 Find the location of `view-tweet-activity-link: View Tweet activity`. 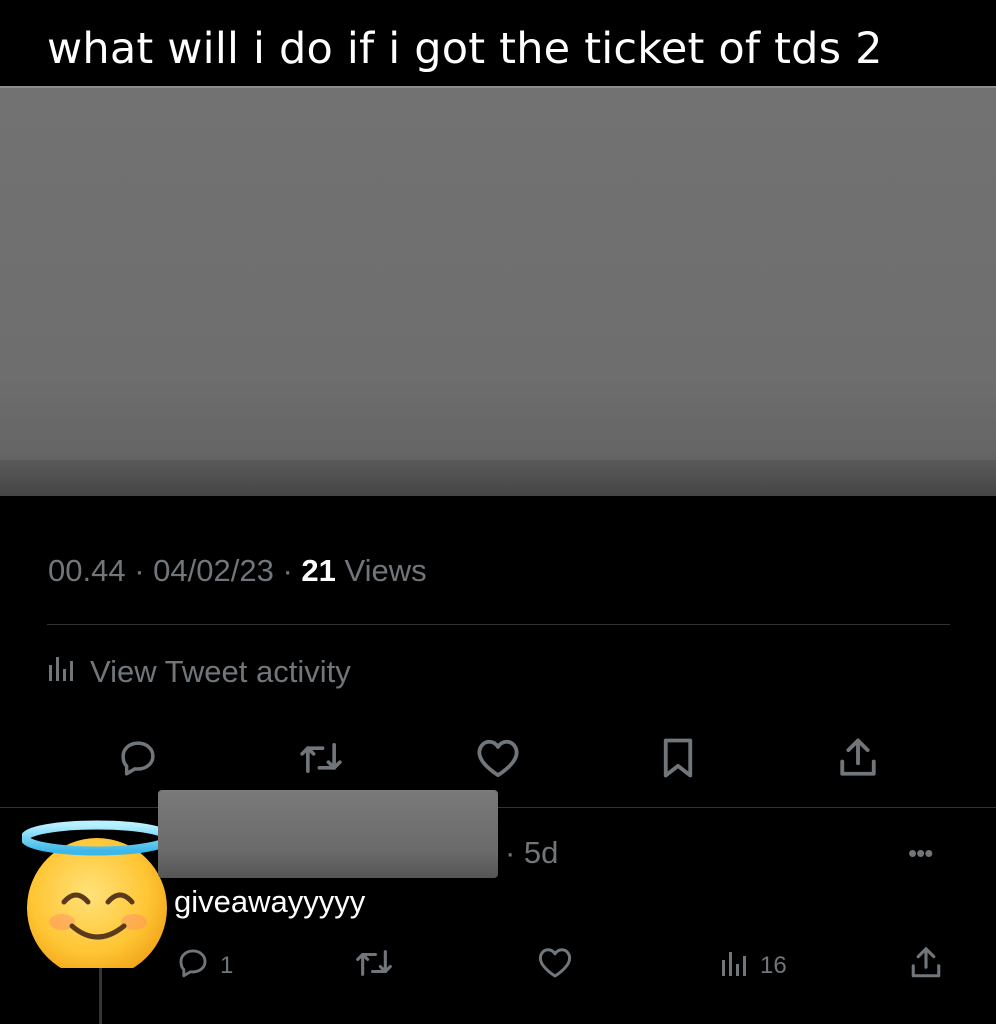

view-tweet-activity-link: View Tweet activity is located at coordinates (199, 672).